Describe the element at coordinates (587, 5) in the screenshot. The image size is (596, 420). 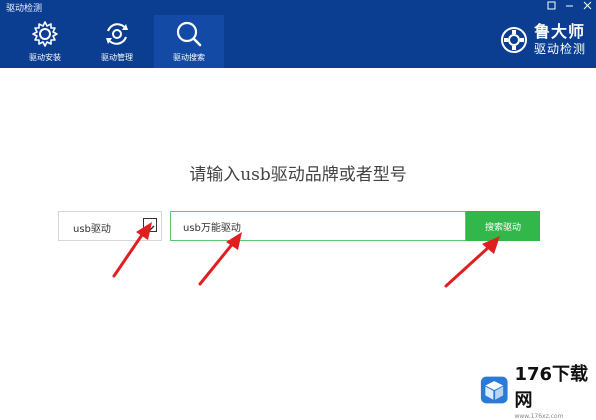
I see `close-icon` at that location.